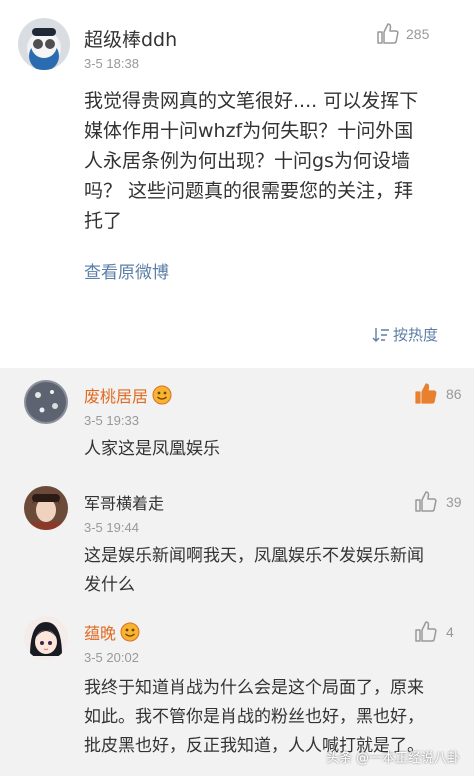 The height and width of the screenshot is (776, 474). I want to click on timestamp: 3-5 18:38, so click(111, 63).